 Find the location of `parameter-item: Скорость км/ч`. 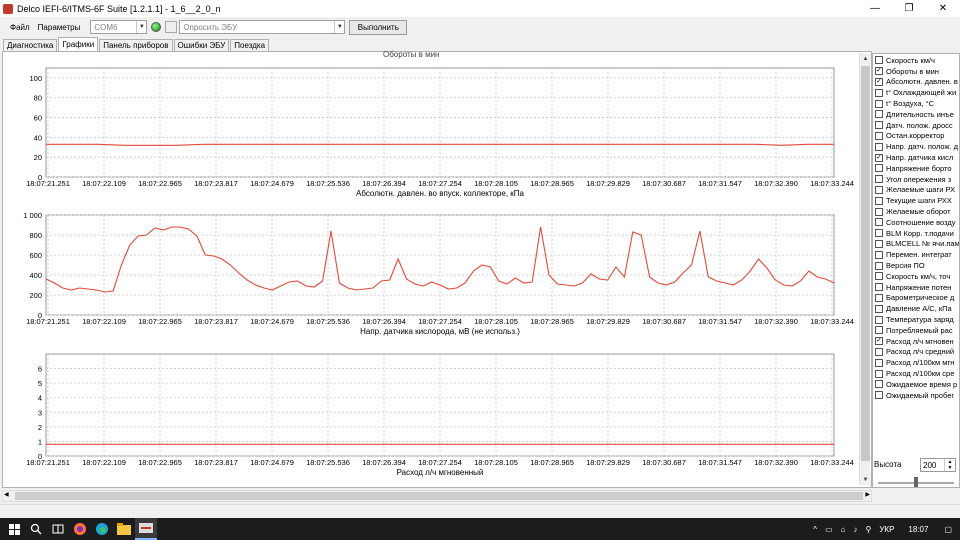

parameter-item: Скорость км/ч is located at coordinates (916, 60).